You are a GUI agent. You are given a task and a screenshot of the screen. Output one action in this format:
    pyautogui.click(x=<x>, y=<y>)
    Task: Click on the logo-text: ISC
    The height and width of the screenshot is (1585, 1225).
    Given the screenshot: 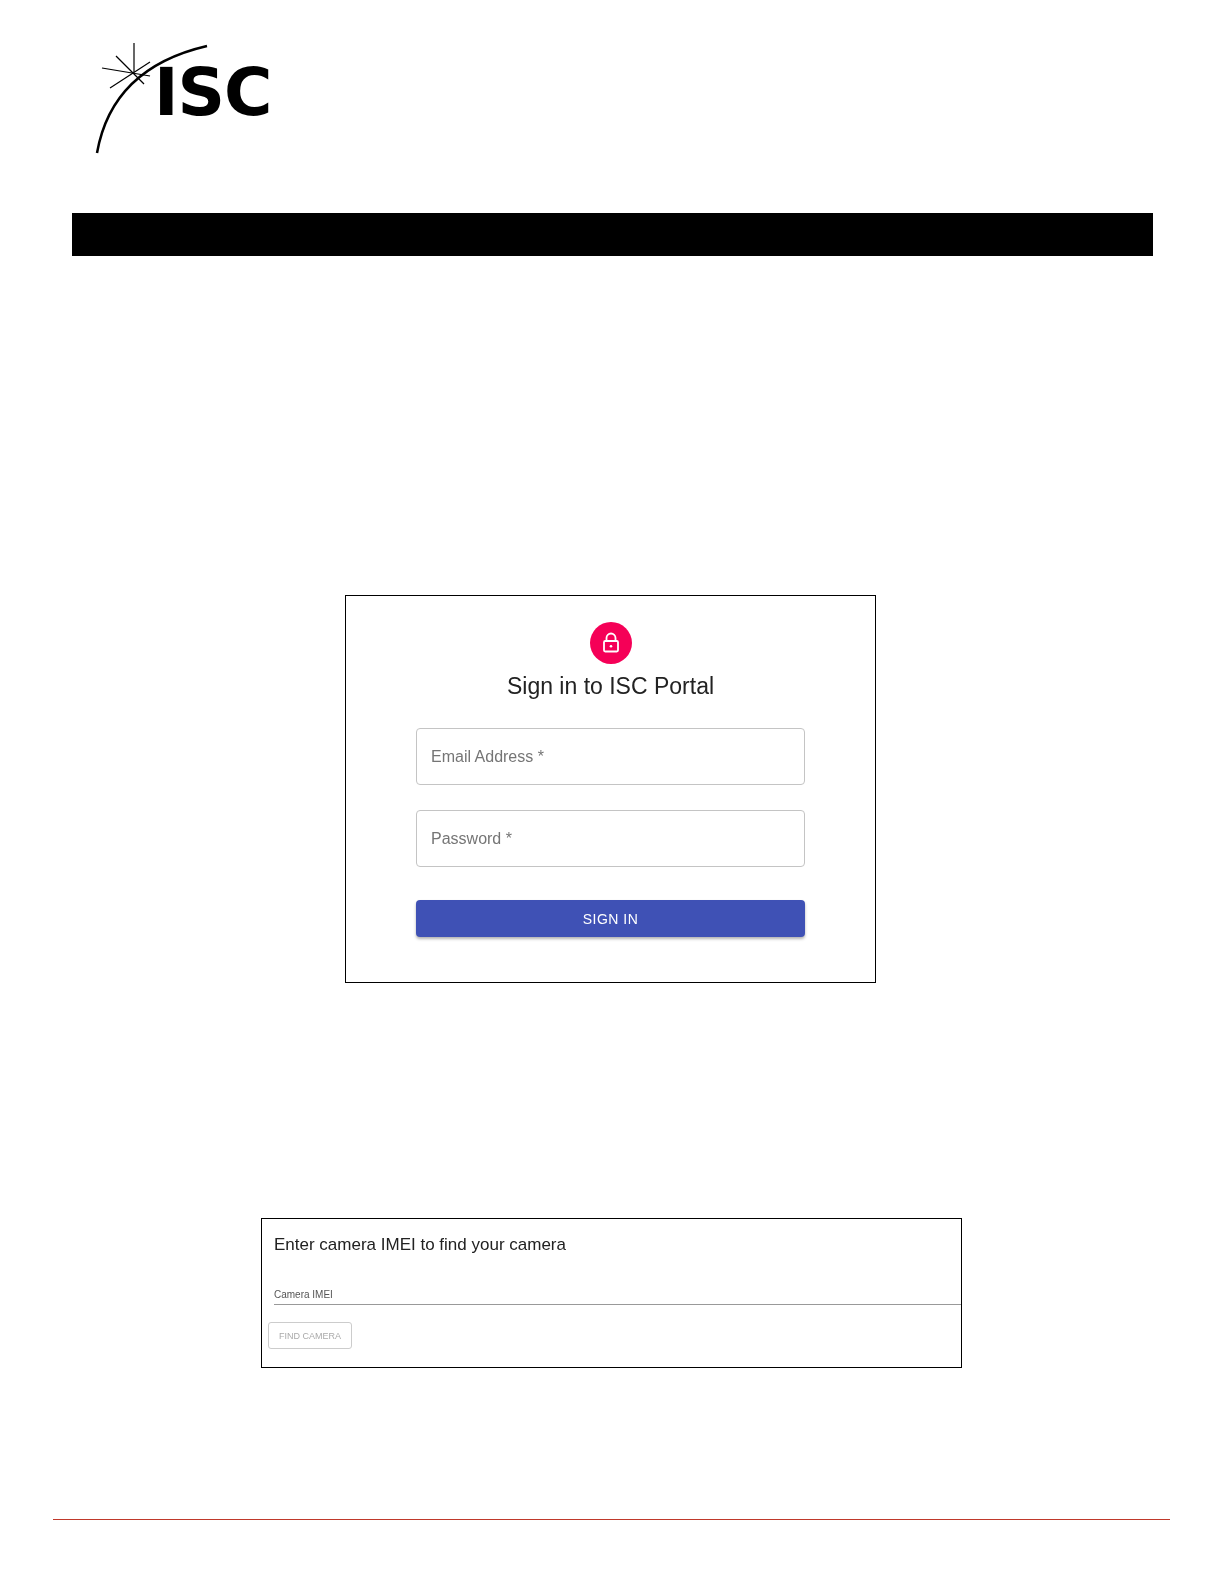 What is the action you would take?
    pyautogui.click(x=213, y=93)
    